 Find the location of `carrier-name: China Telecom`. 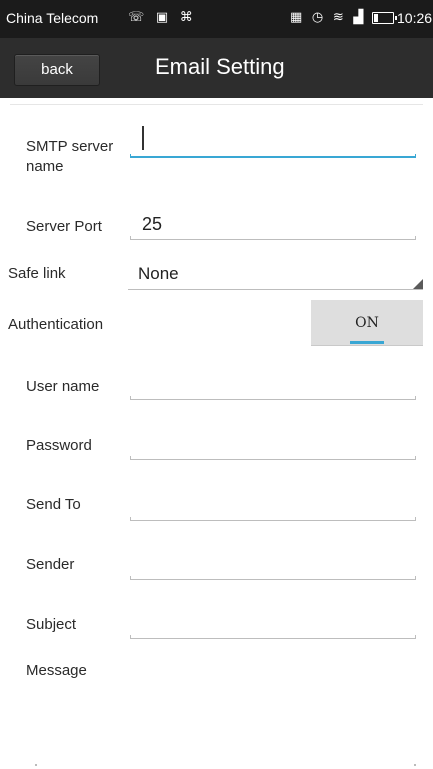

carrier-name: China Telecom is located at coordinates (52, 18).